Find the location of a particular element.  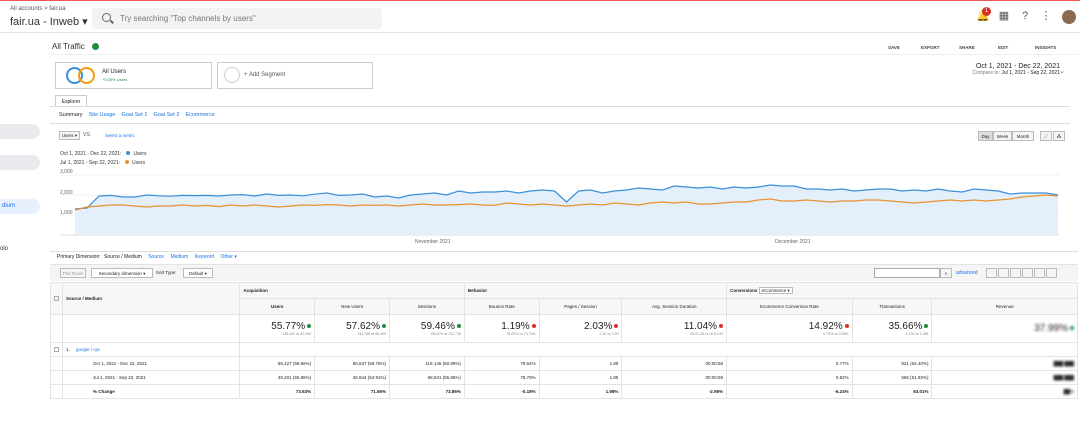

total-comparison: 00:01:20 vs 00:01:00 is located at coordinates (707, 334).